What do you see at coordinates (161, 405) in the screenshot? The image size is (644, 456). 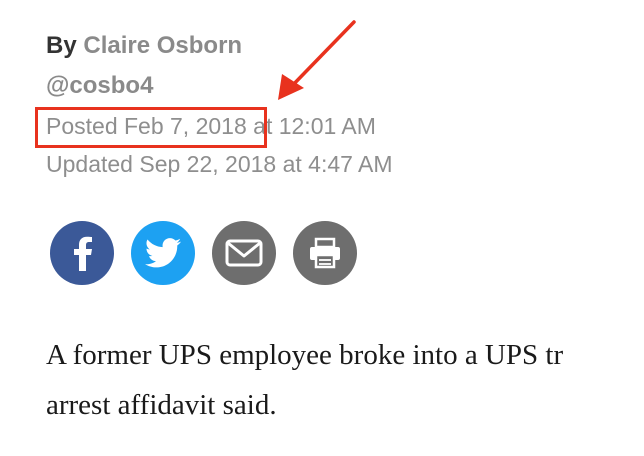 I see `article-line: arrest affidavit said.` at bounding box center [161, 405].